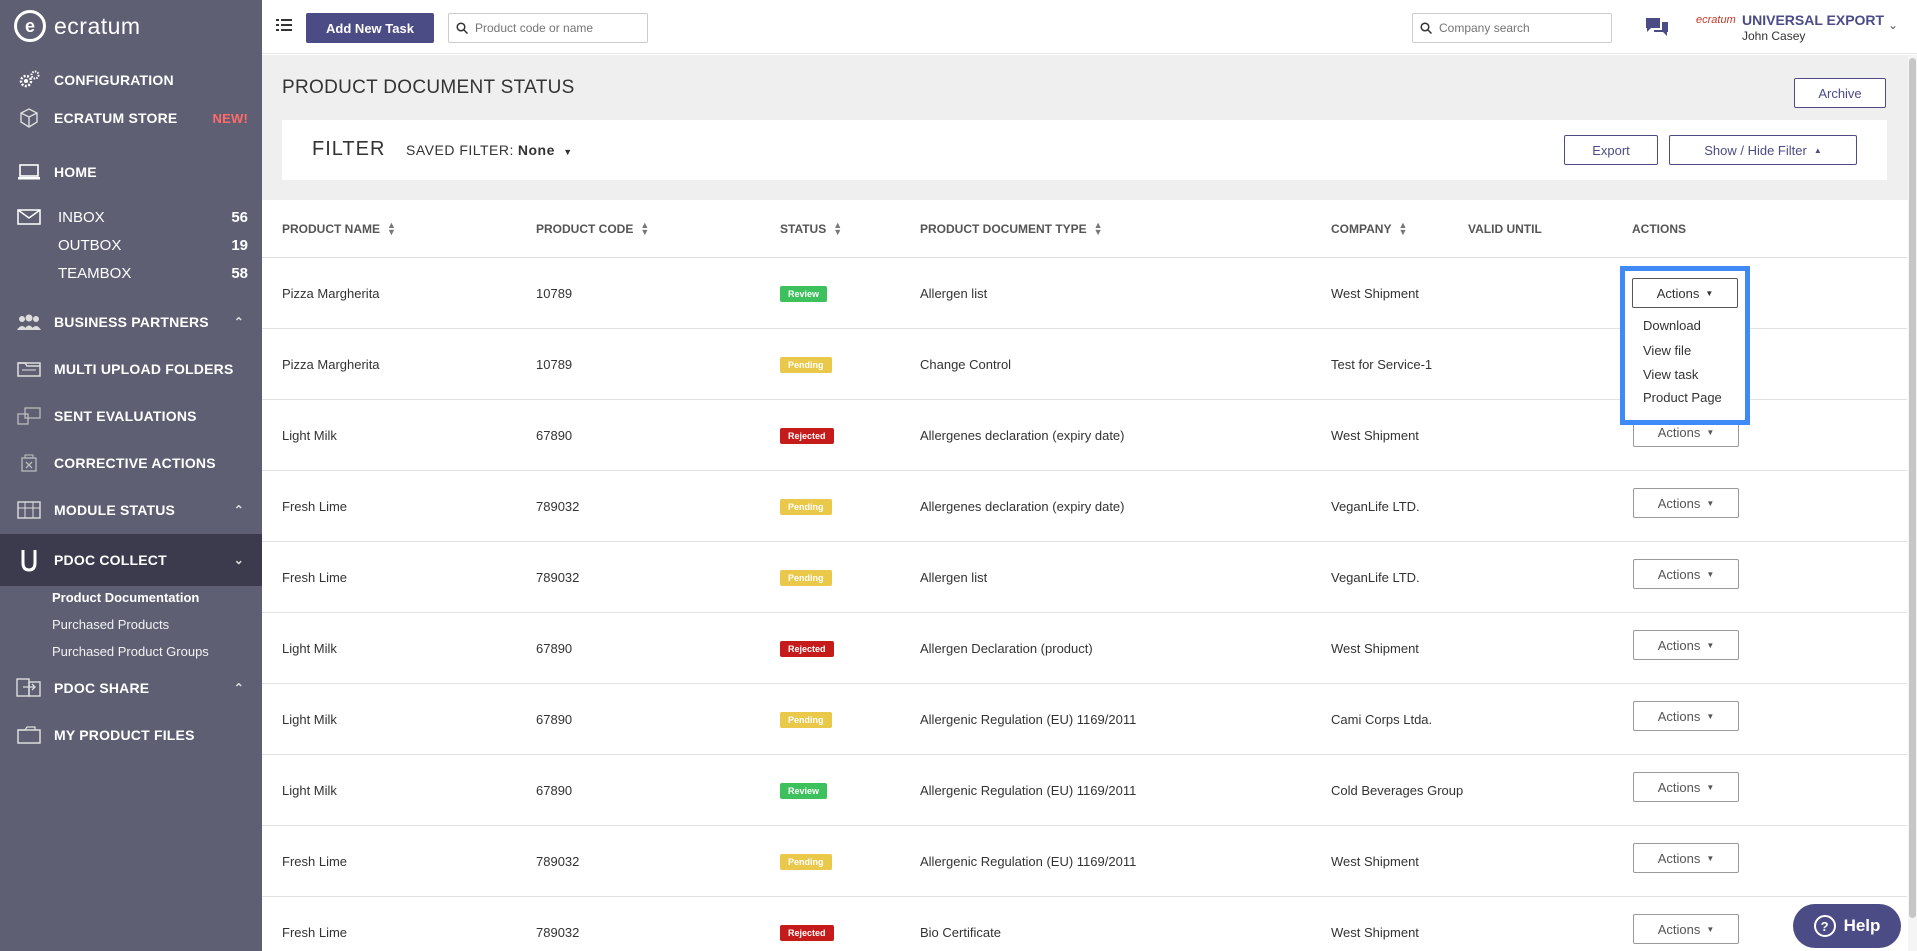 This screenshot has width=1917, height=951. I want to click on sidebar-item-store: ECRATUM STORE NEW!, so click(131, 118).